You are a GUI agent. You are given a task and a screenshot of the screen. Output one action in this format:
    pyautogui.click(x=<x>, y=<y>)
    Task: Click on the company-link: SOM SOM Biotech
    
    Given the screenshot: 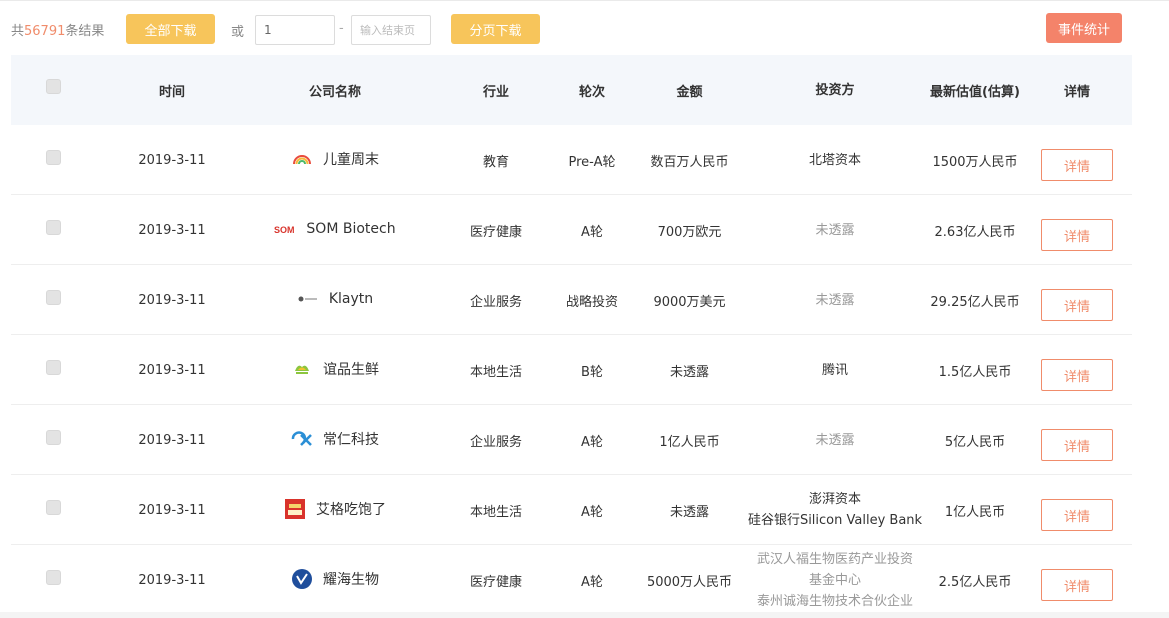 What is the action you would take?
    pyautogui.click(x=334, y=229)
    